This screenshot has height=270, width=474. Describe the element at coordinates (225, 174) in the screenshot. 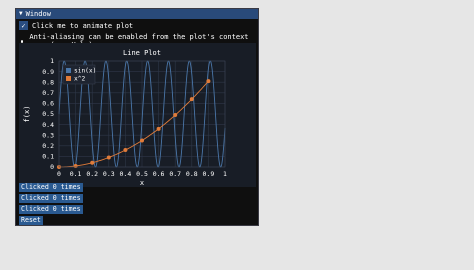

I see `x-tick-label: 1` at that location.